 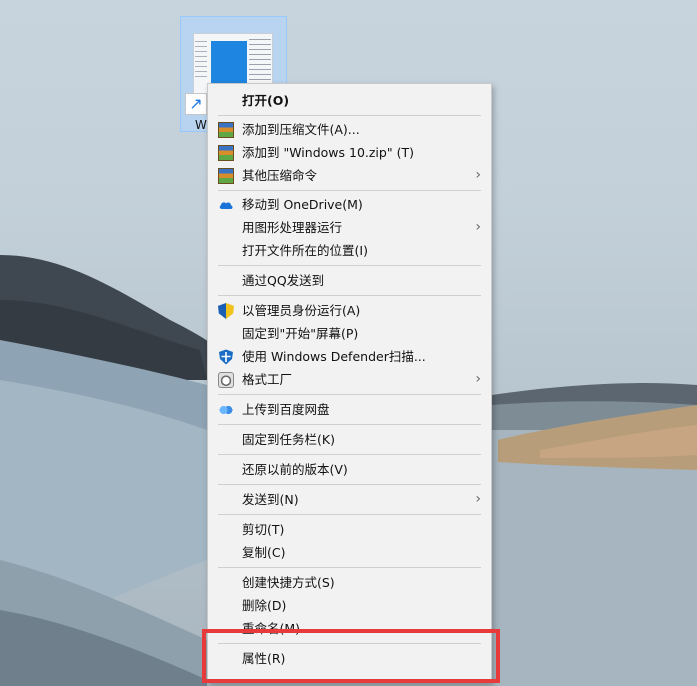 What do you see at coordinates (196, 104) in the screenshot?
I see `shortcut-arrow-icon: ↗` at bounding box center [196, 104].